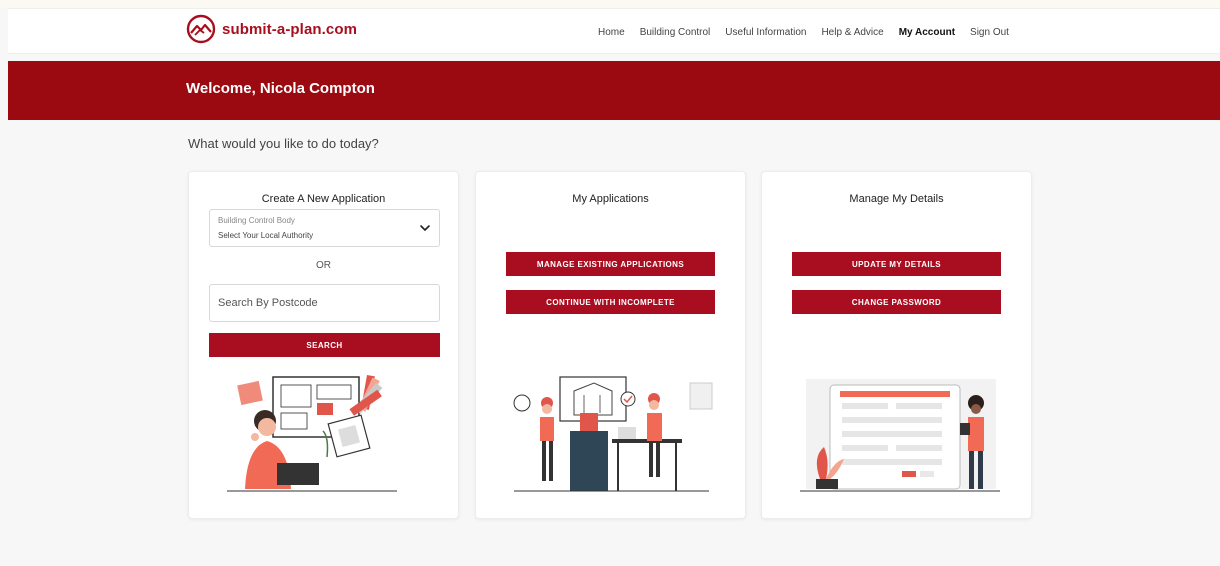 This screenshot has width=1220, height=566. Describe the element at coordinates (610, 264) in the screenshot. I see `manage-existing-applications-button: MANAGE EXISTING APPLICATIONS` at that location.